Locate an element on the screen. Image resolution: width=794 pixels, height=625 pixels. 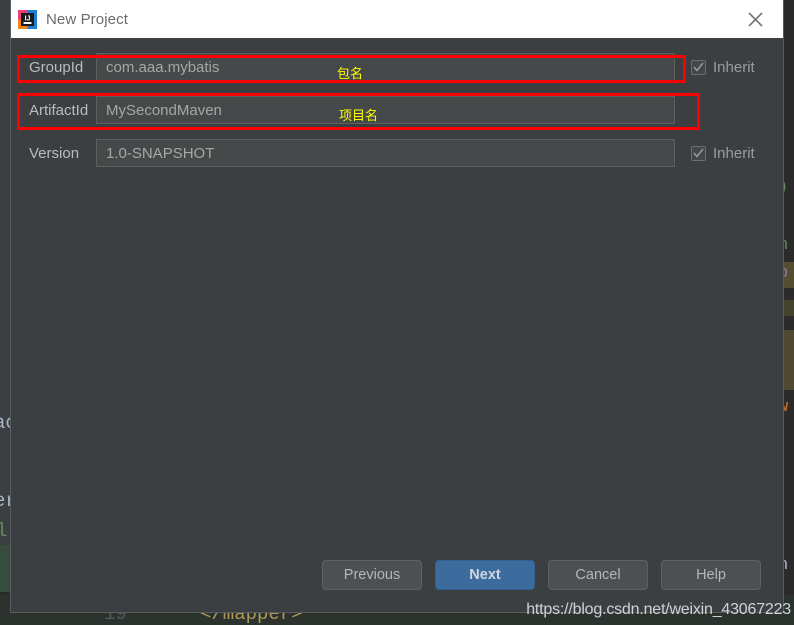
groupid-label: GroupId is located at coordinates (56, 67).